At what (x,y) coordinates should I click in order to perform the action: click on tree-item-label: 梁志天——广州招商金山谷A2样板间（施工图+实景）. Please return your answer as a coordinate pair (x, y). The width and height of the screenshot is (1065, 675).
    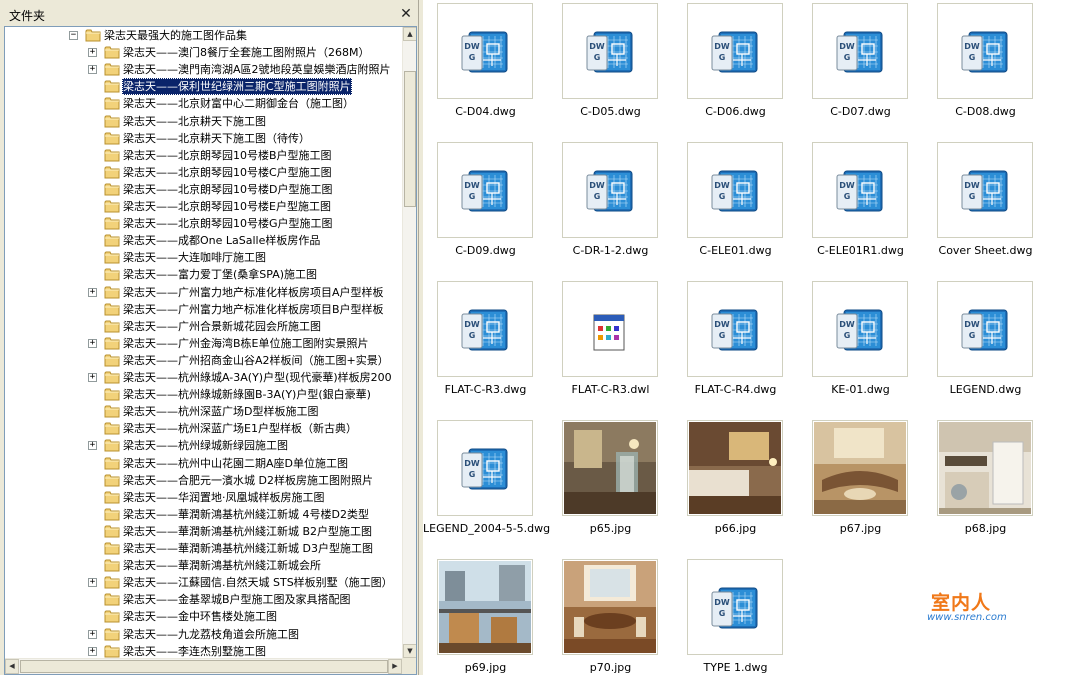
    Looking at the image, I should click on (256, 360).